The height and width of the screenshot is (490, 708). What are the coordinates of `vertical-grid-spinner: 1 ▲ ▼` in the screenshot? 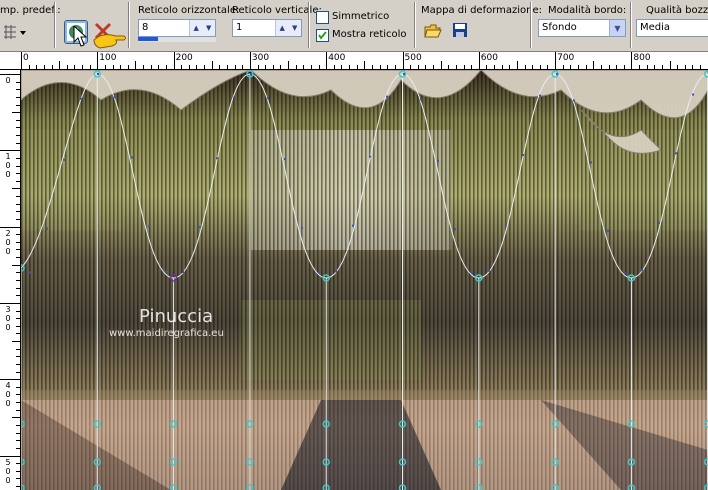 It's located at (267, 28).